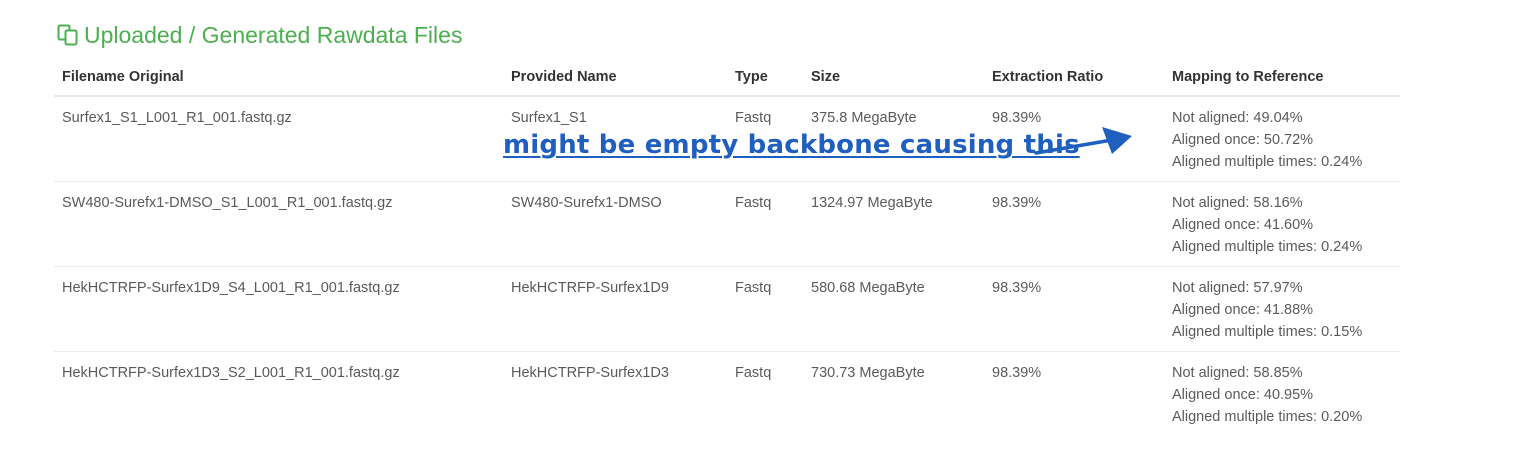  Describe the element at coordinates (615, 309) in the screenshot. I see `cell-provided-name: HekHCTRFP-Surfex1D9` at that location.